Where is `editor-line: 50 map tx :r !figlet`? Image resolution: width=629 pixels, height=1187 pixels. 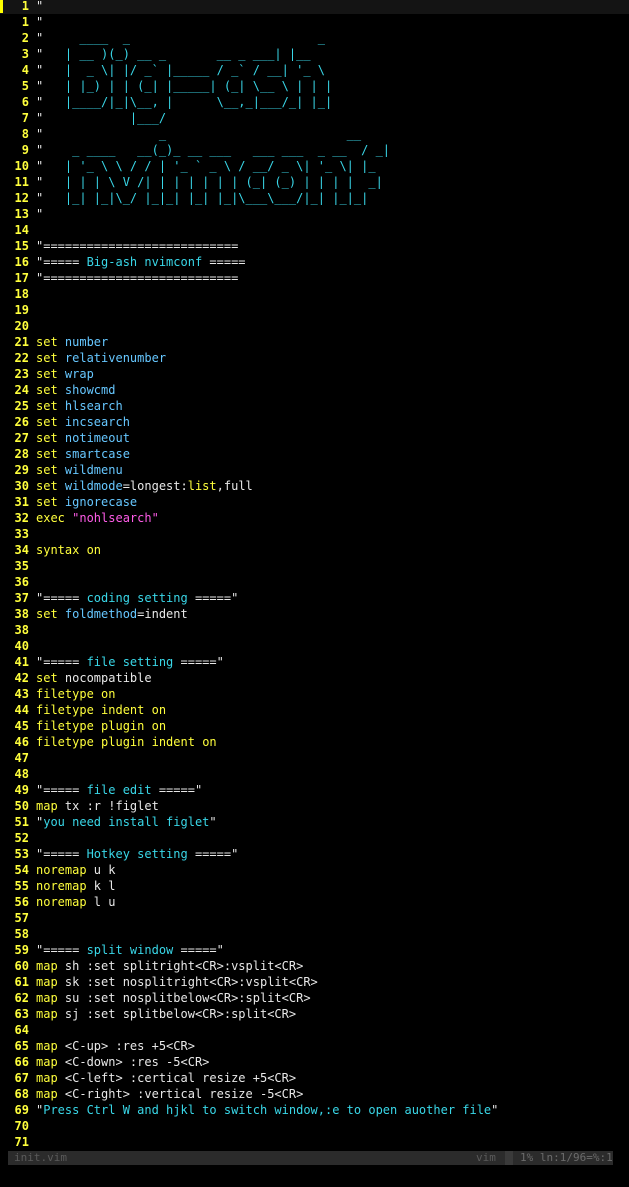
editor-line: 50 map tx :r !figlet is located at coordinates (314, 806).